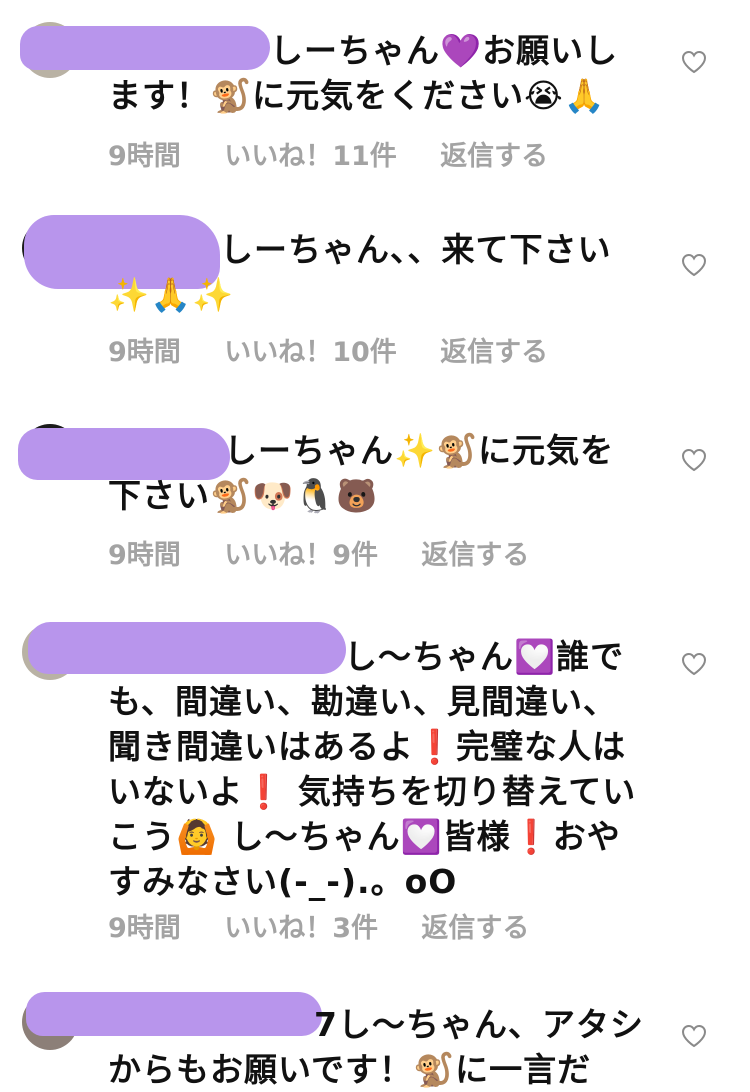  What do you see at coordinates (301, 925) in the screenshot?
I see `like-count-link: いいね！3件` at bounding box center [301, 925].